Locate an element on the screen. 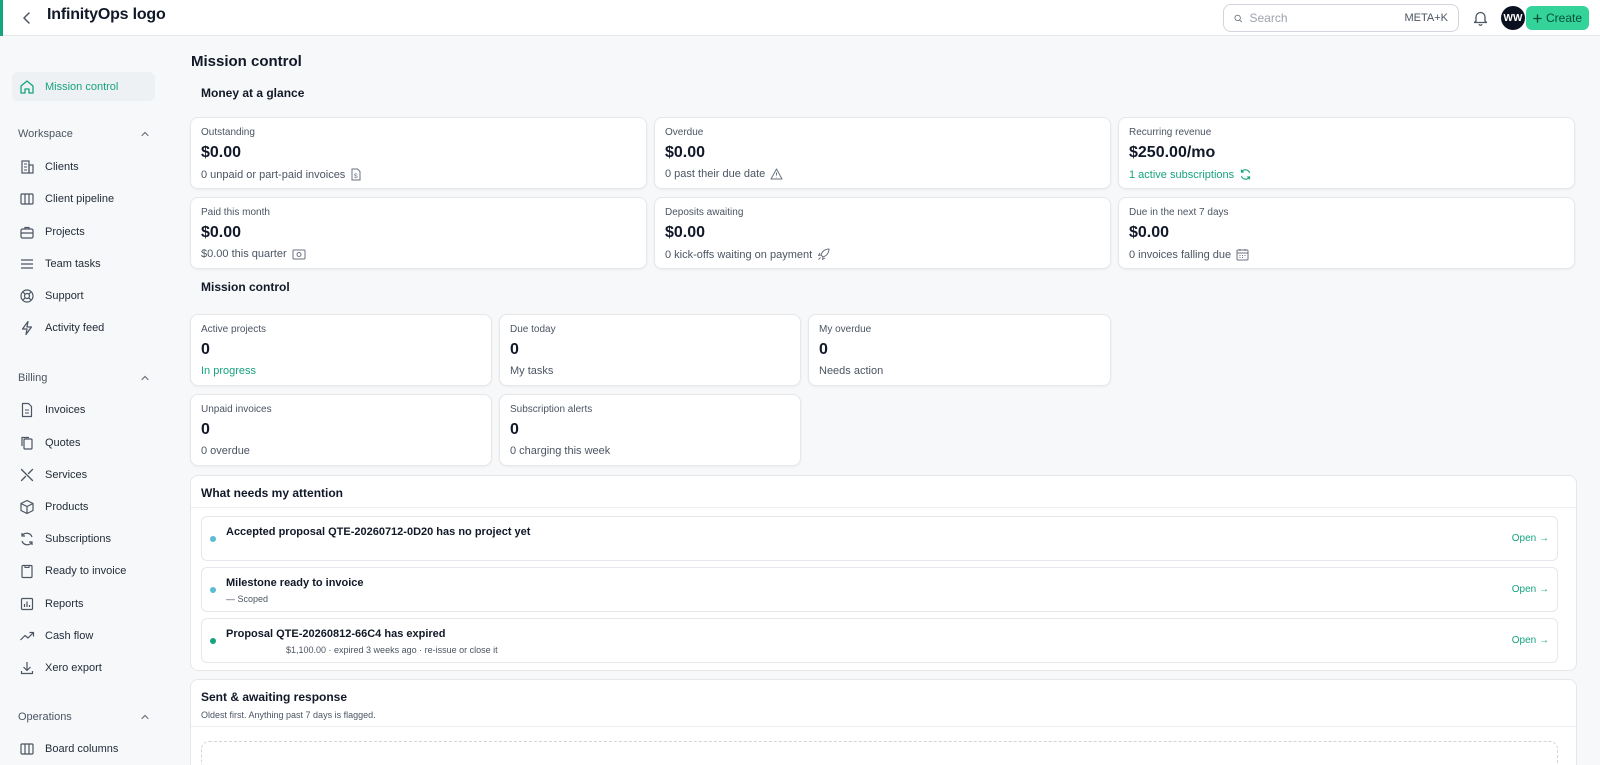 The height and width of the screenshot is (765, 1600). sidebar-item-label: Products is located at coordinates (67, 506).